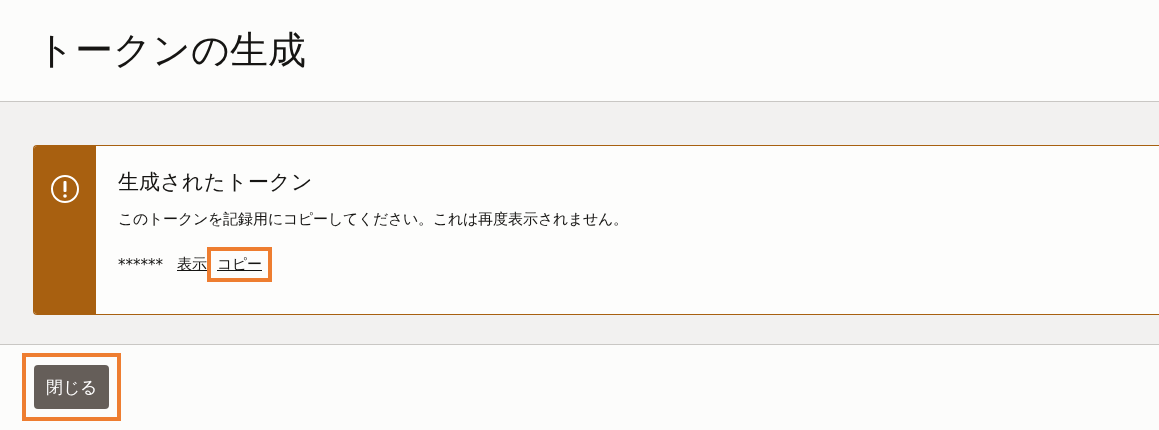 The image size is (1159, 430). Describe the element at coordinates (140, 264) in the screenshot. I see `masked-token: ******` at that location.